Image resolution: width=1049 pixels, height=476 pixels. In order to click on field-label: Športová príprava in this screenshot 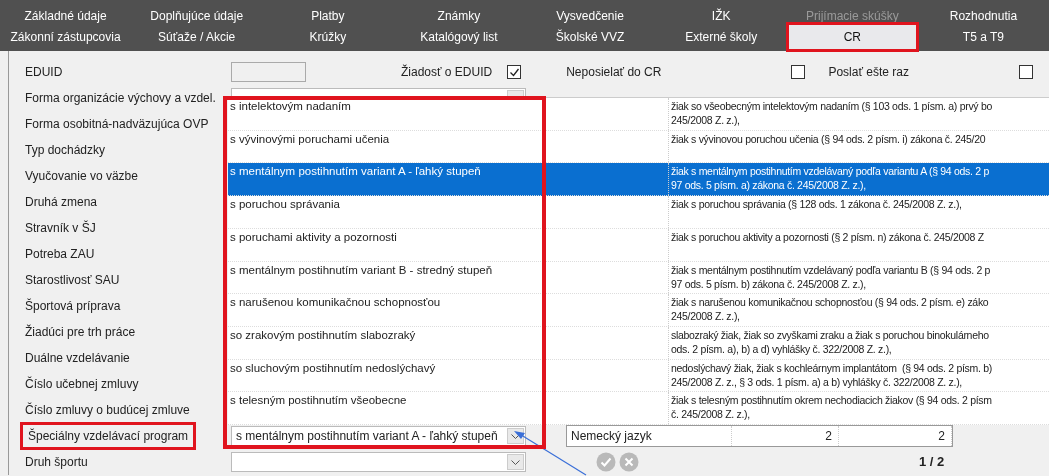, I will do `click(73, 306)`.